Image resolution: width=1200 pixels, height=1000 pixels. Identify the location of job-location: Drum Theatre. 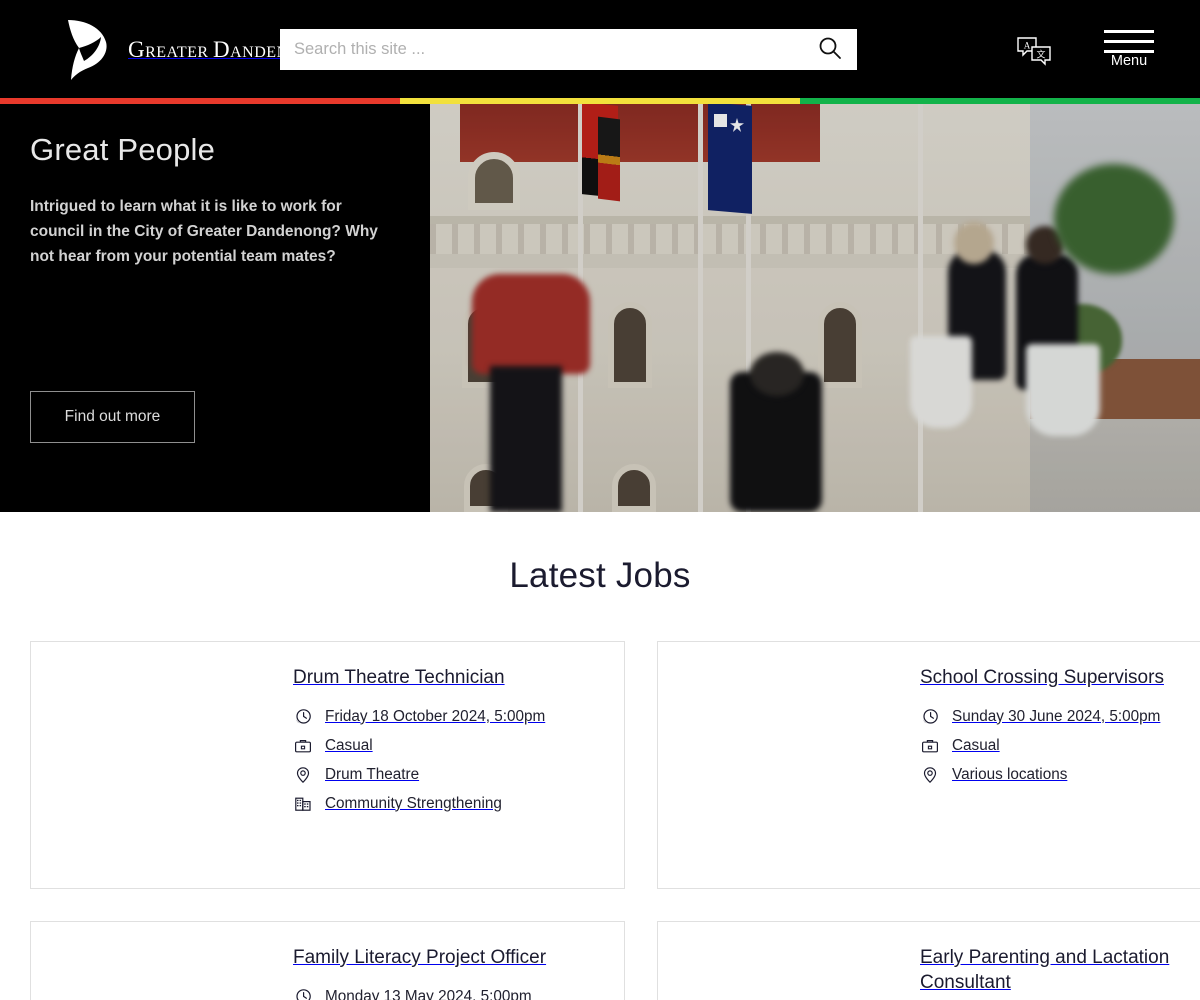
(448, 775).